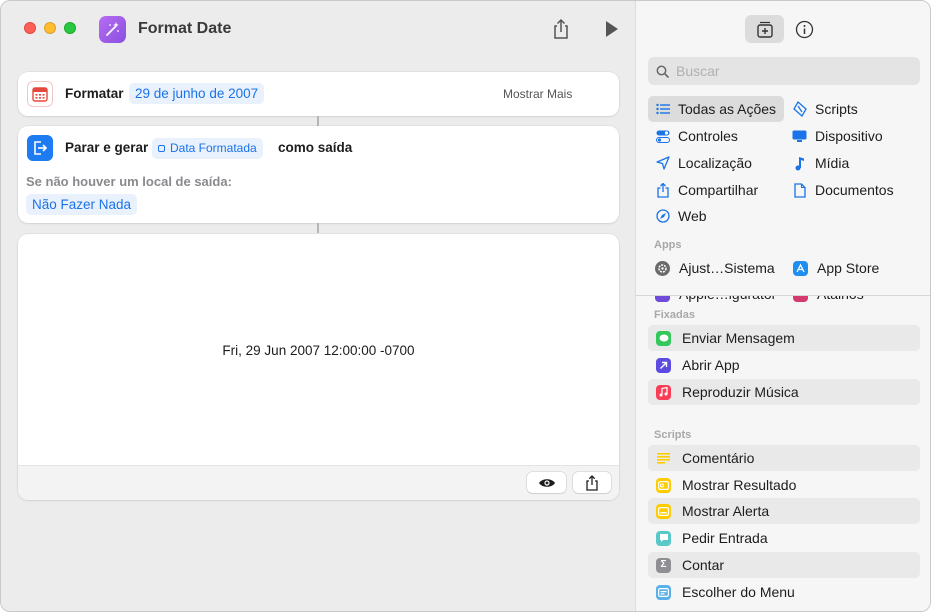 The height and width of the screenshot is (612, 931). I want to click on eye-icon, so click(546, 482).